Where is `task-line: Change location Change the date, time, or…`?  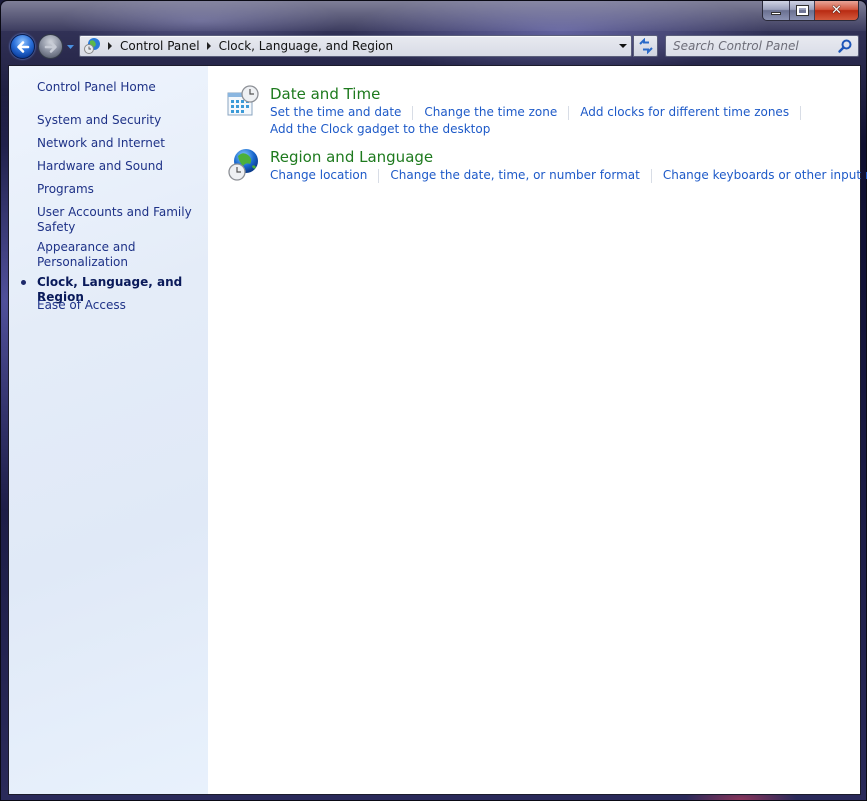
task-line: Change location Change the date, time, or… is located at coordinates (568, 175).